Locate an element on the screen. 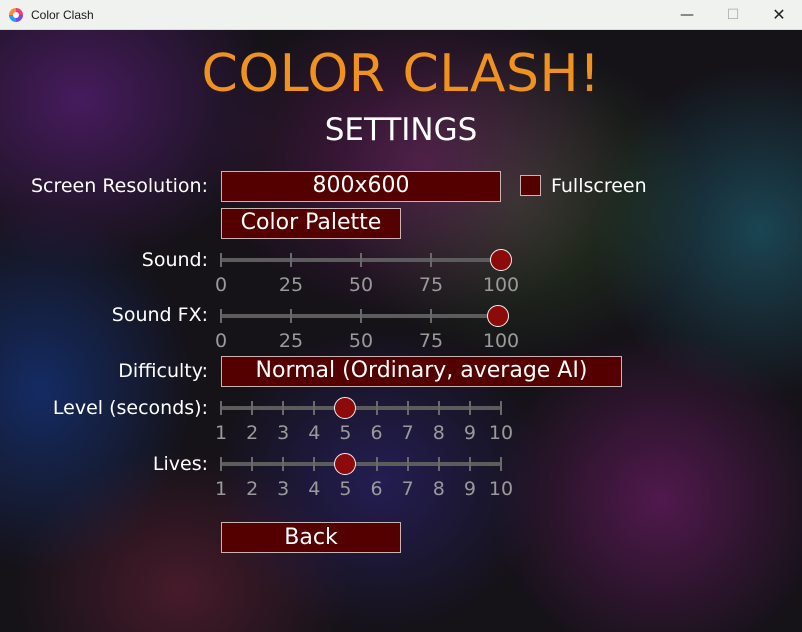 This screenshot has width=802, height=632. resolution-select: 800x600 is located at coordinates (361, 186).